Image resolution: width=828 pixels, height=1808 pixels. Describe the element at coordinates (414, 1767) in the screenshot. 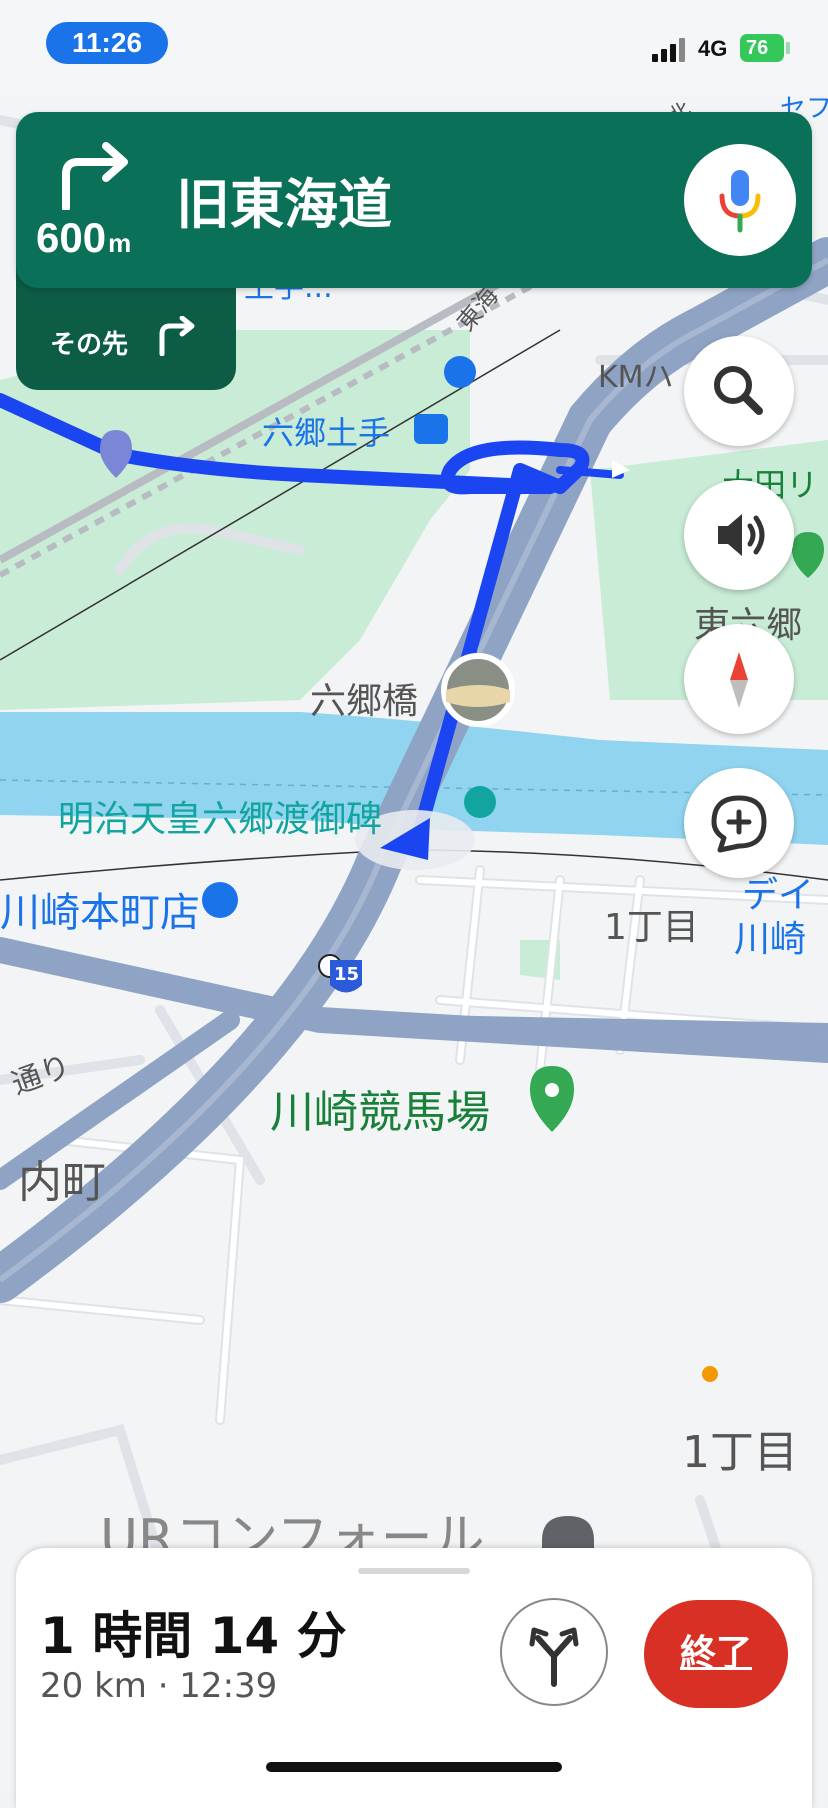

I see `home-indicator` at that location.